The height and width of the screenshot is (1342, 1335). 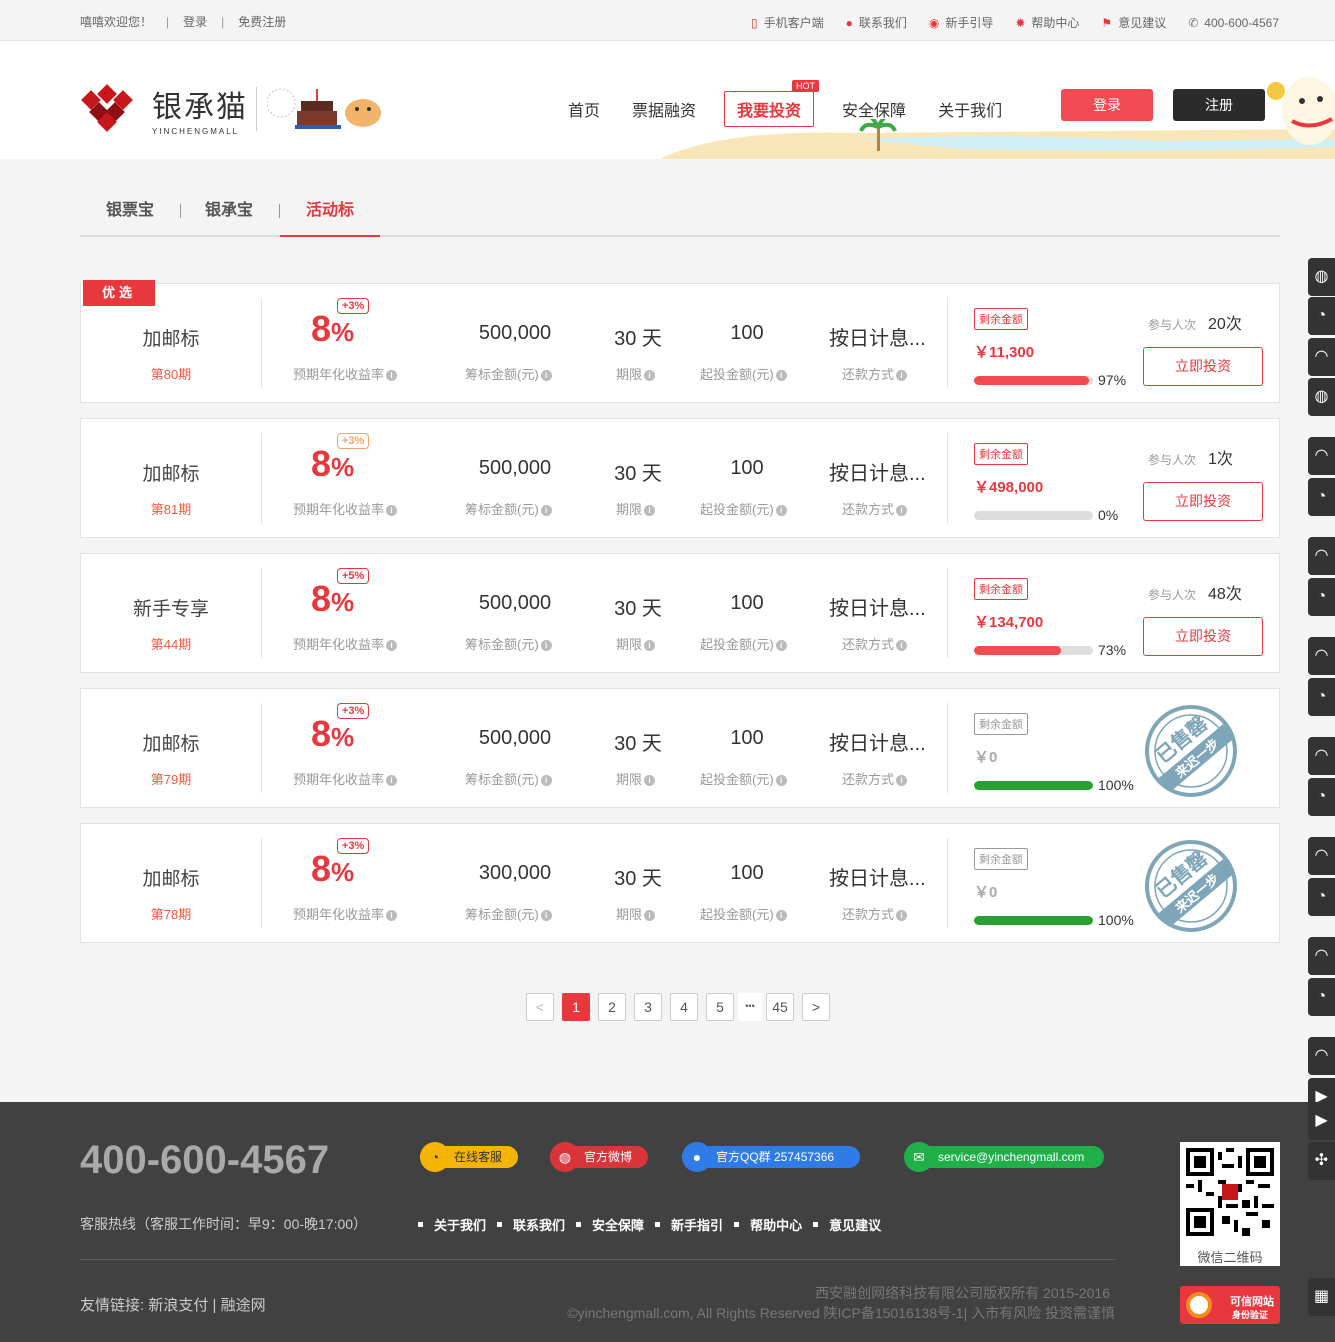 What do you see at coordinates (771, 1157) in the screenshot?
I see `qq-group-button: ● 官方QQ群 257457366` at bounding box center [771, 1157].